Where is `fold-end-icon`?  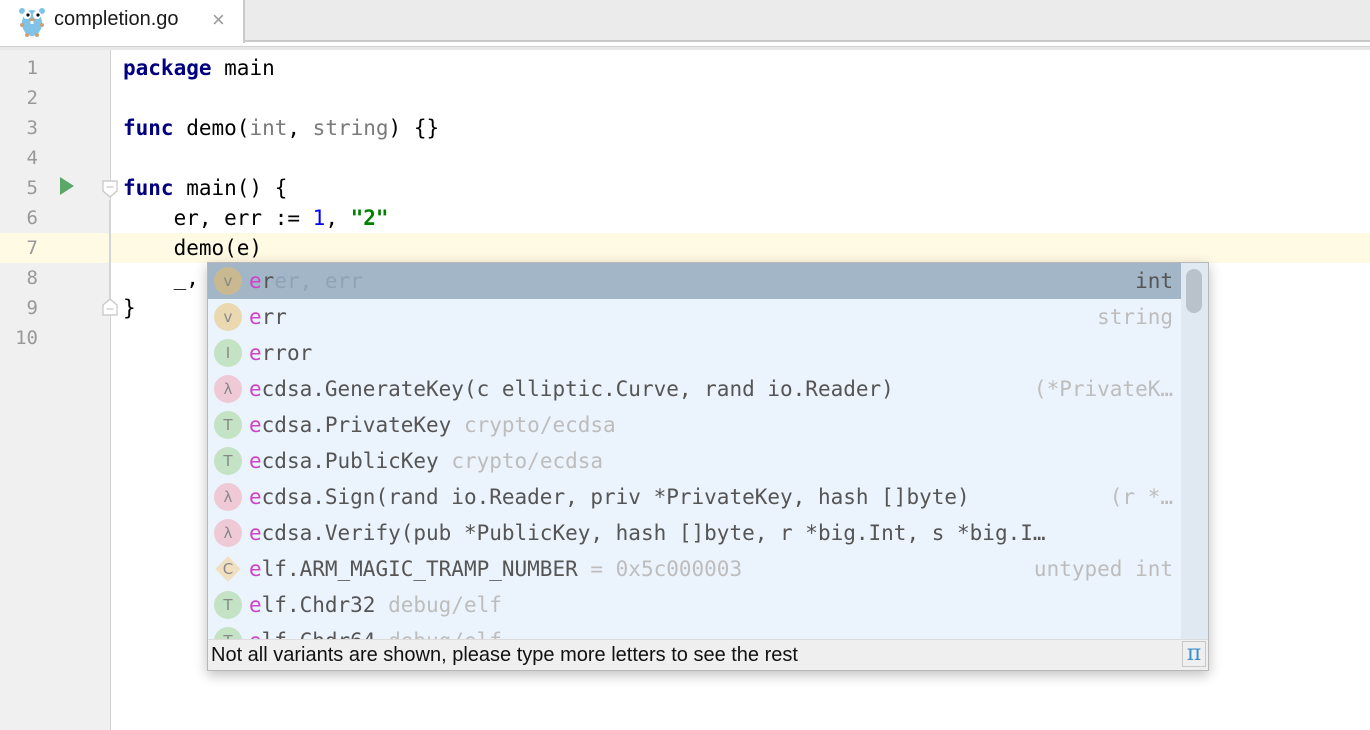
fold-end-icon is located at coordinates (110, 307).